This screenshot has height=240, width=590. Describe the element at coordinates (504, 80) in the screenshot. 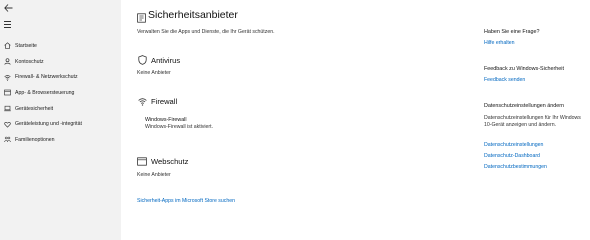

I see `feedback-link: Feedback senden` at that location.